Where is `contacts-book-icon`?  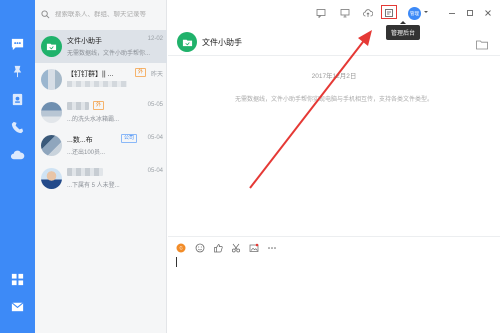 contacts-book-icon is located at coordinates (17, 99).